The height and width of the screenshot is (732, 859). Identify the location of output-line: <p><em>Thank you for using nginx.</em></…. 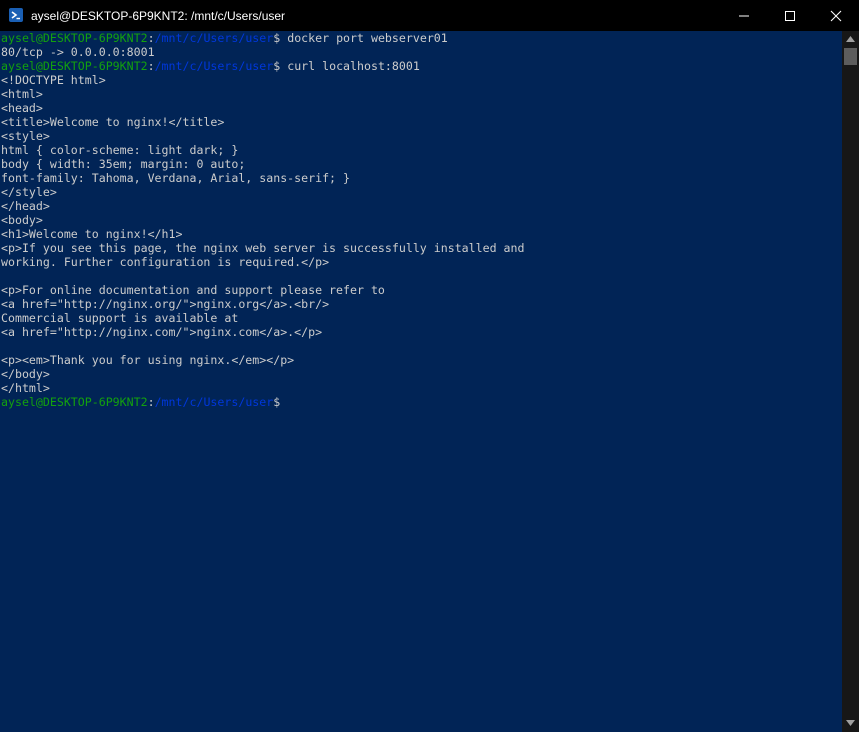
(148, 360).